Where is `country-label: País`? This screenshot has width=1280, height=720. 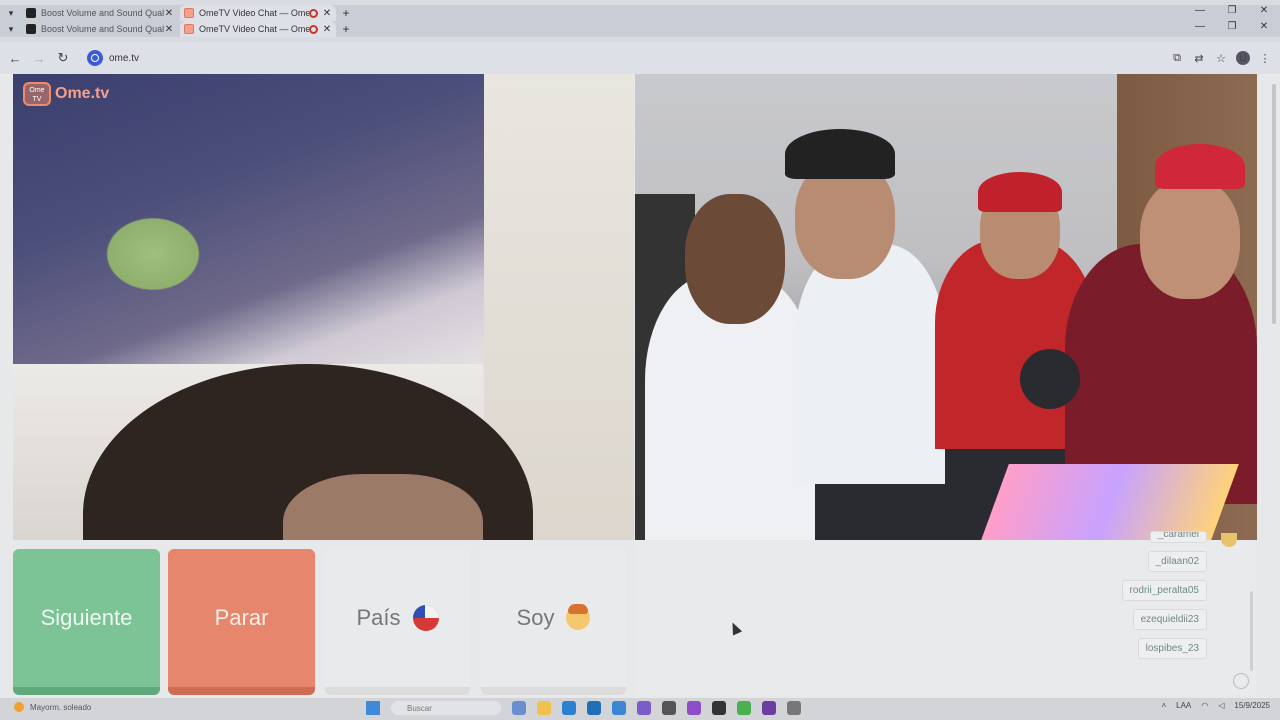 country-label: País is located at coordinates (378, 617).